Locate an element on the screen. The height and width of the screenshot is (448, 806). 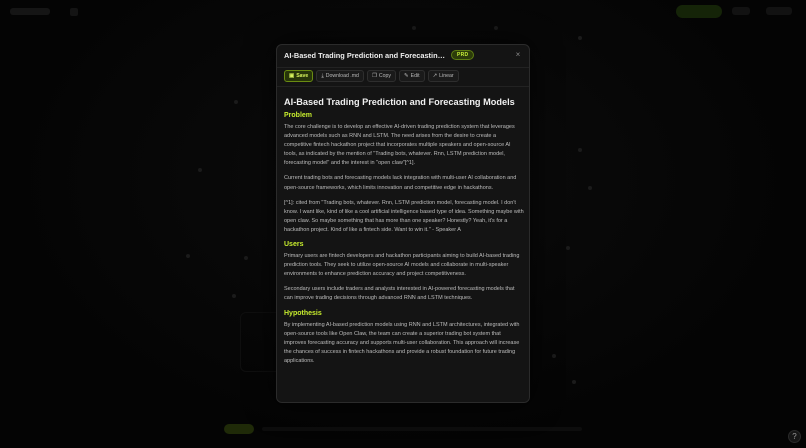
linear-button-label: Linear is located at coordinates (446, 76).